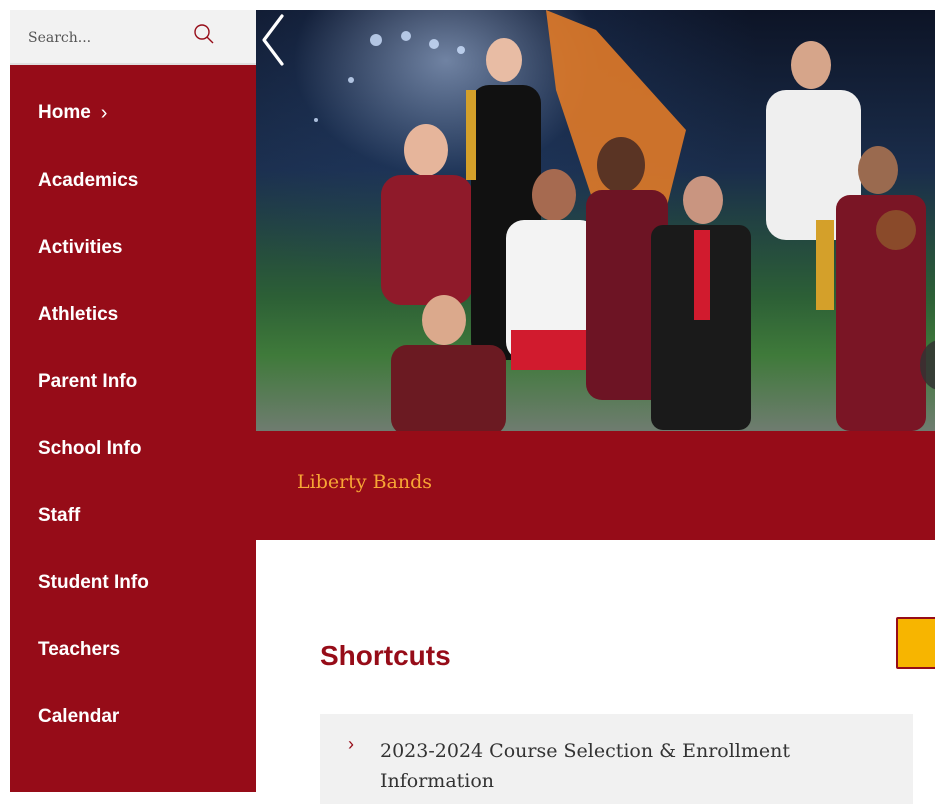  What do you see at coordinates (108, 38) in the screenshot?
I see `search-input` at bounding box center [108, 38].